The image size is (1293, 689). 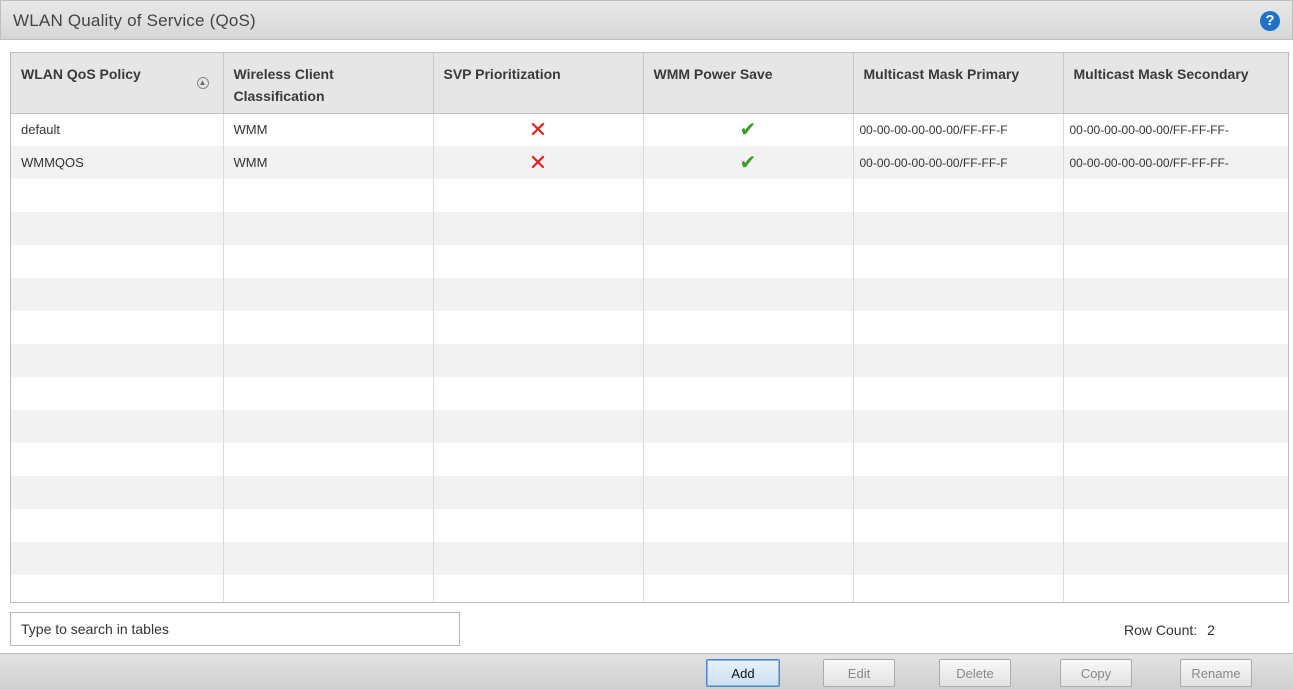 What do you see at coordinates (538, 83) in the screenshot?
I see `column-header-svp-prioritization: SVP Prioritization` at bounding box center [538, 83].